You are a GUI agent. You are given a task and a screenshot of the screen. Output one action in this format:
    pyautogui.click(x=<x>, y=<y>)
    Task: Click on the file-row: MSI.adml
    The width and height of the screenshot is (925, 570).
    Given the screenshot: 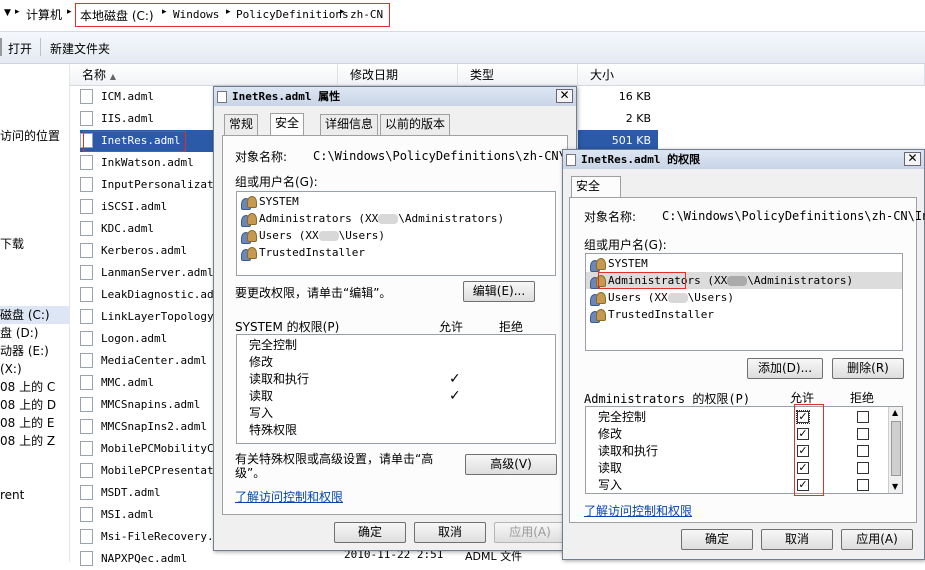 What is the action you would take?
    pyautogui.click(x=117, y=515)
    